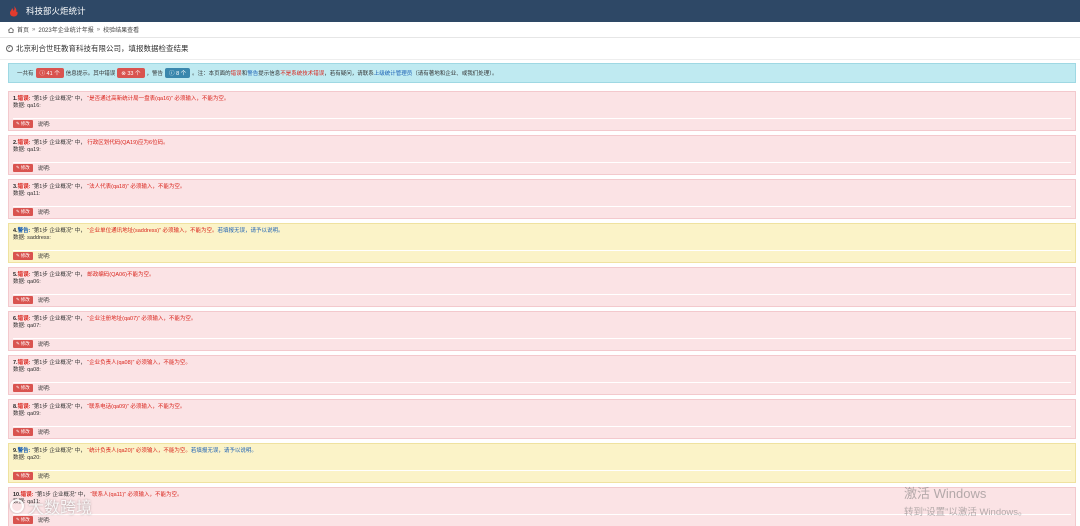  I want to click on summary-text: 。注：本页面的, so click(211, 74).